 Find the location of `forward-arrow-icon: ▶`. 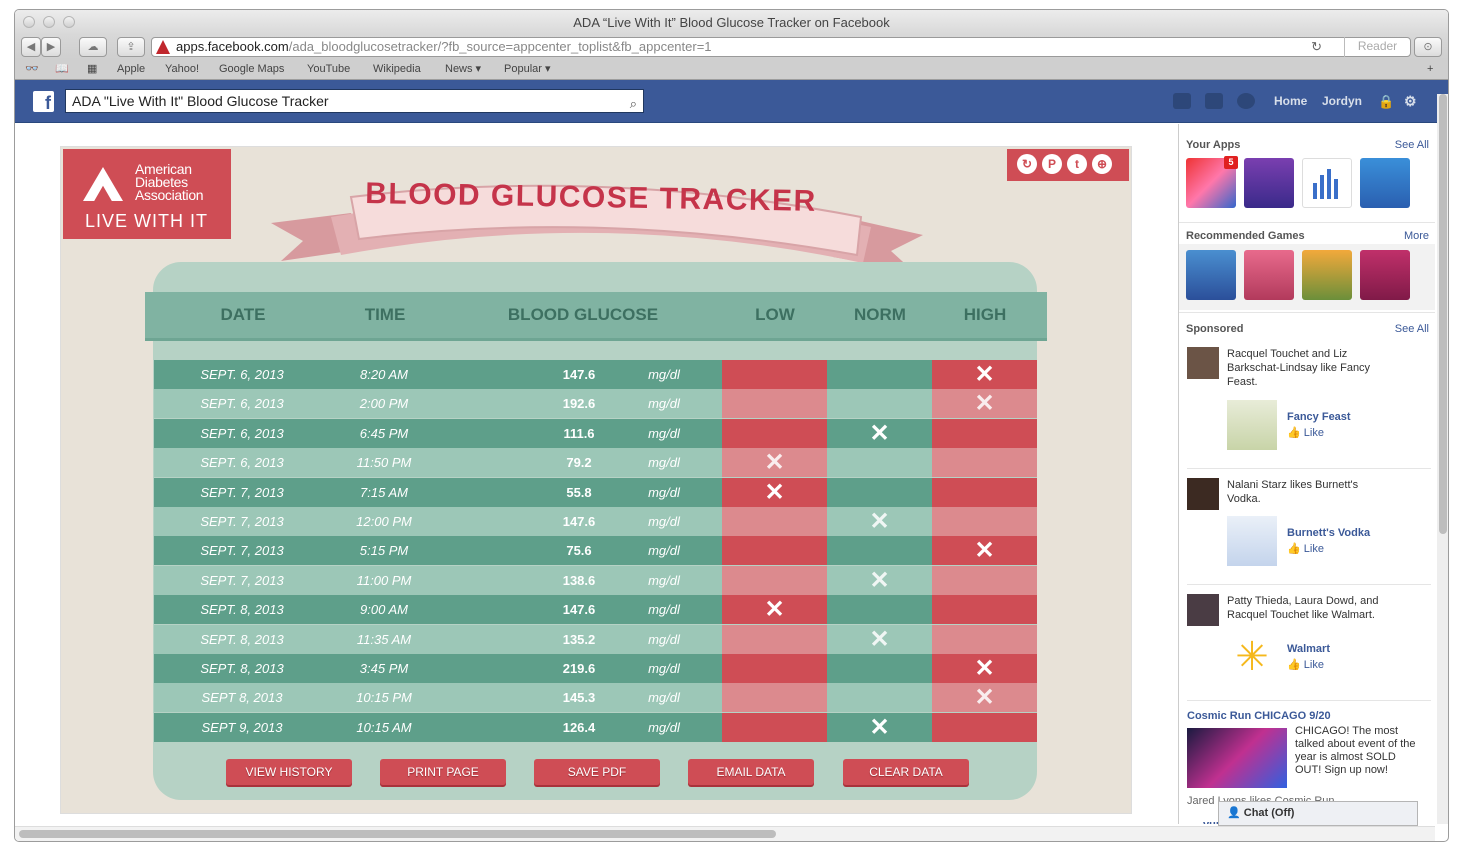

forward-arrow-icon: ▶ is located at coordinates (51, 47).